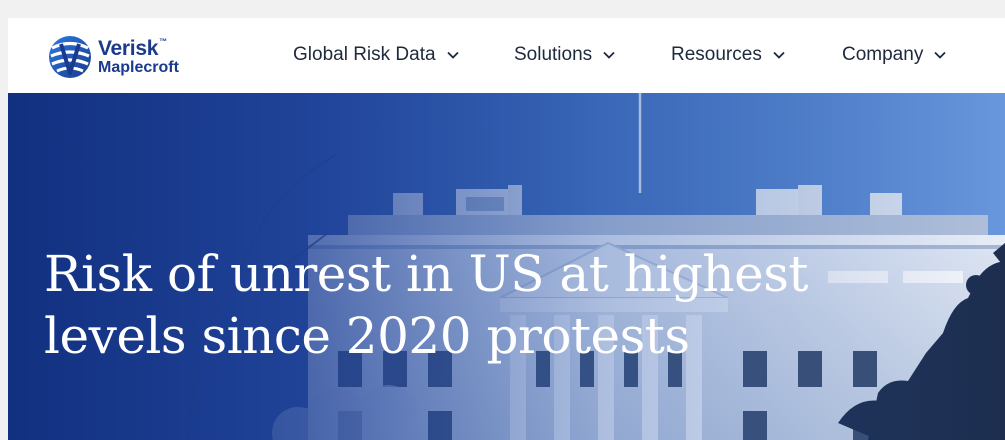  I want to click on nav-label: Resources, so click(716, 54).